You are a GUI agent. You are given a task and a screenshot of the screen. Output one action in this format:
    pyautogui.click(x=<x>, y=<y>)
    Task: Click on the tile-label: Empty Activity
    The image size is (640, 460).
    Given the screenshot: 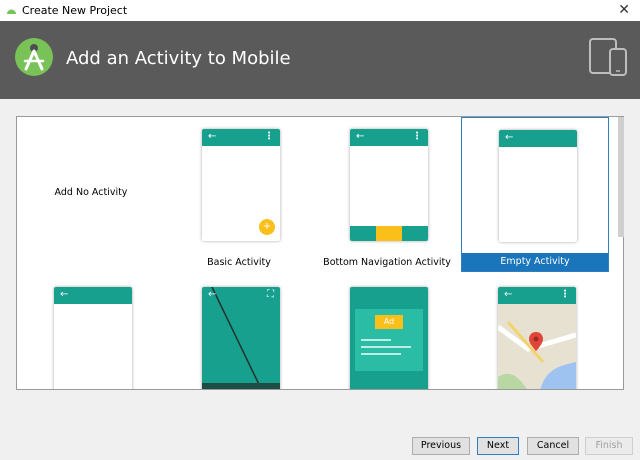 What is the action you would take?
    pyautogui.click(x=535, y=262)
    